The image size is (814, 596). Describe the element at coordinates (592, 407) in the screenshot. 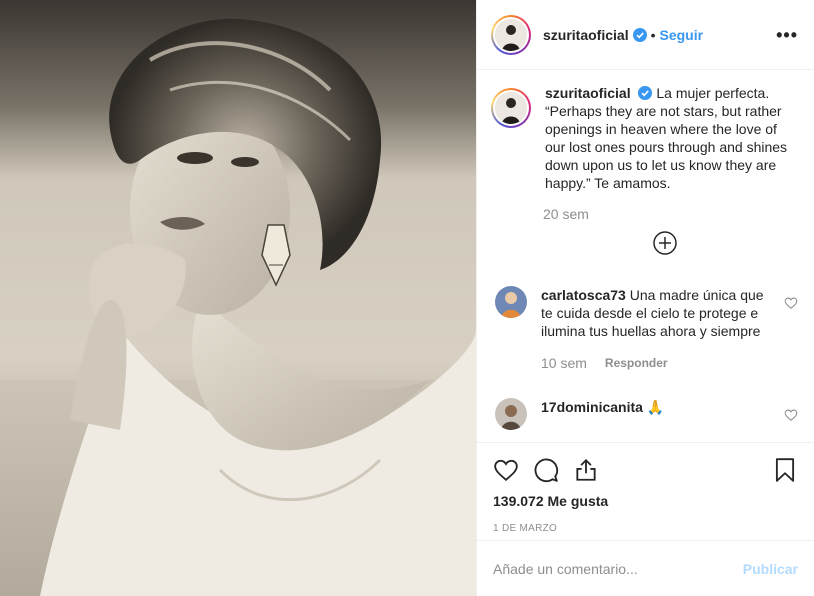

I see `comment-username: 17dominicanita` at that location.